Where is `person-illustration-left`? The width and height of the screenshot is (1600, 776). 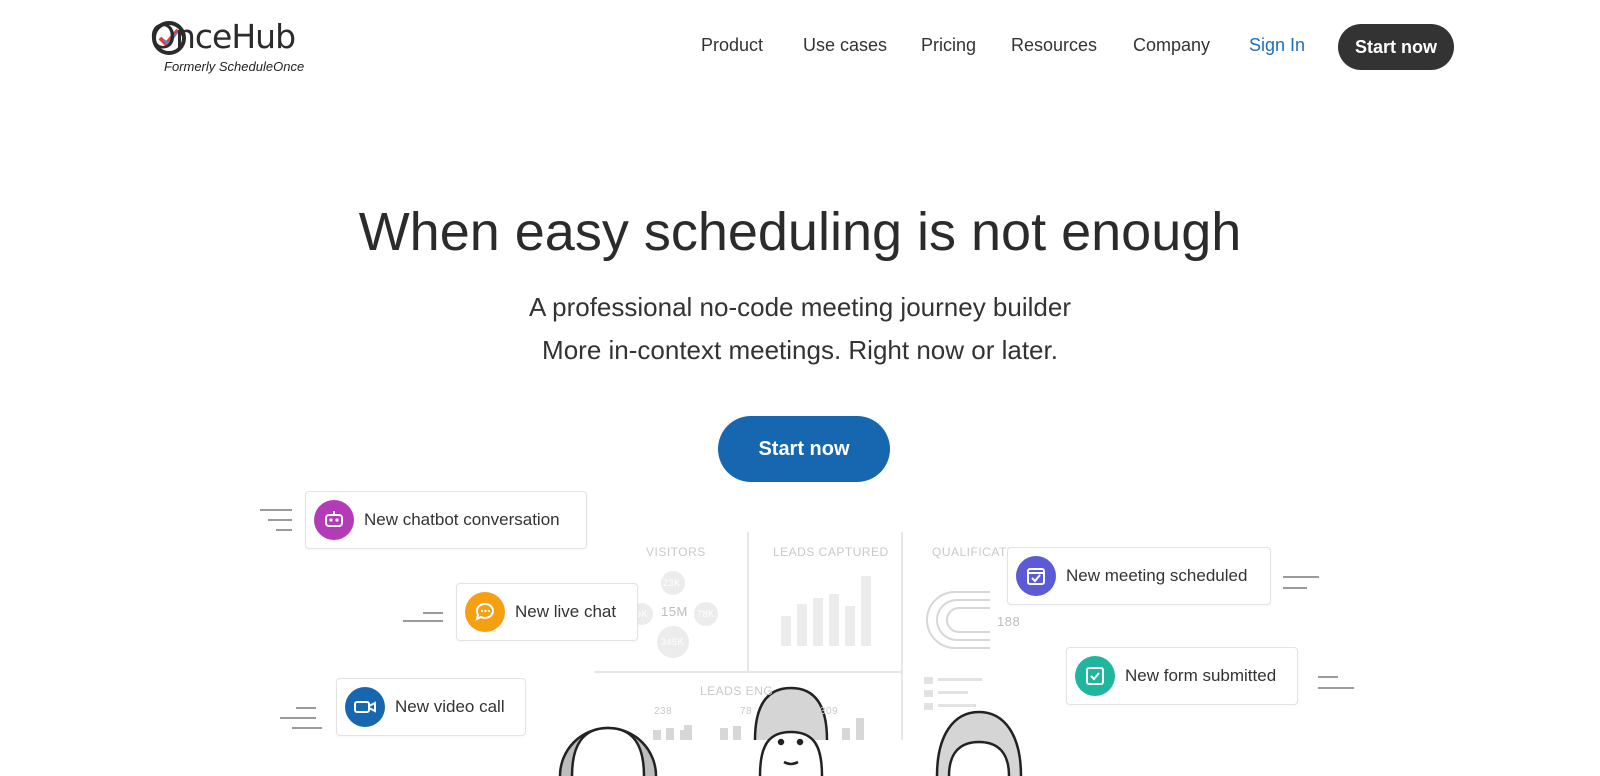 person-illustration-left is located at coordinates (608, 751).